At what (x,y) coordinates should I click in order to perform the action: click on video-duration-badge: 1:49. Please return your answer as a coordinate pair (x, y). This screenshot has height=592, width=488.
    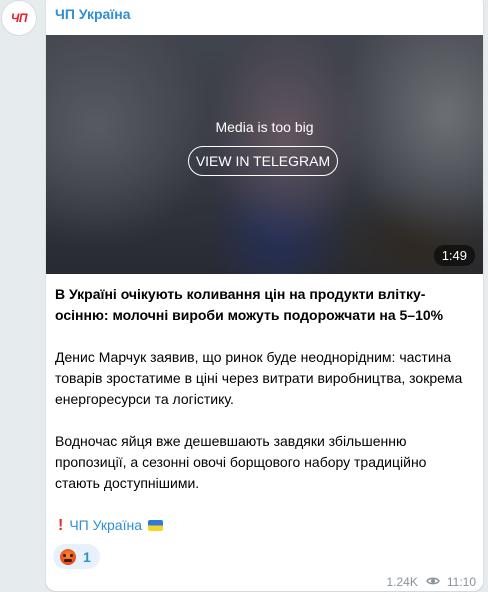
    Looking at the image, I should click on (454, 255).